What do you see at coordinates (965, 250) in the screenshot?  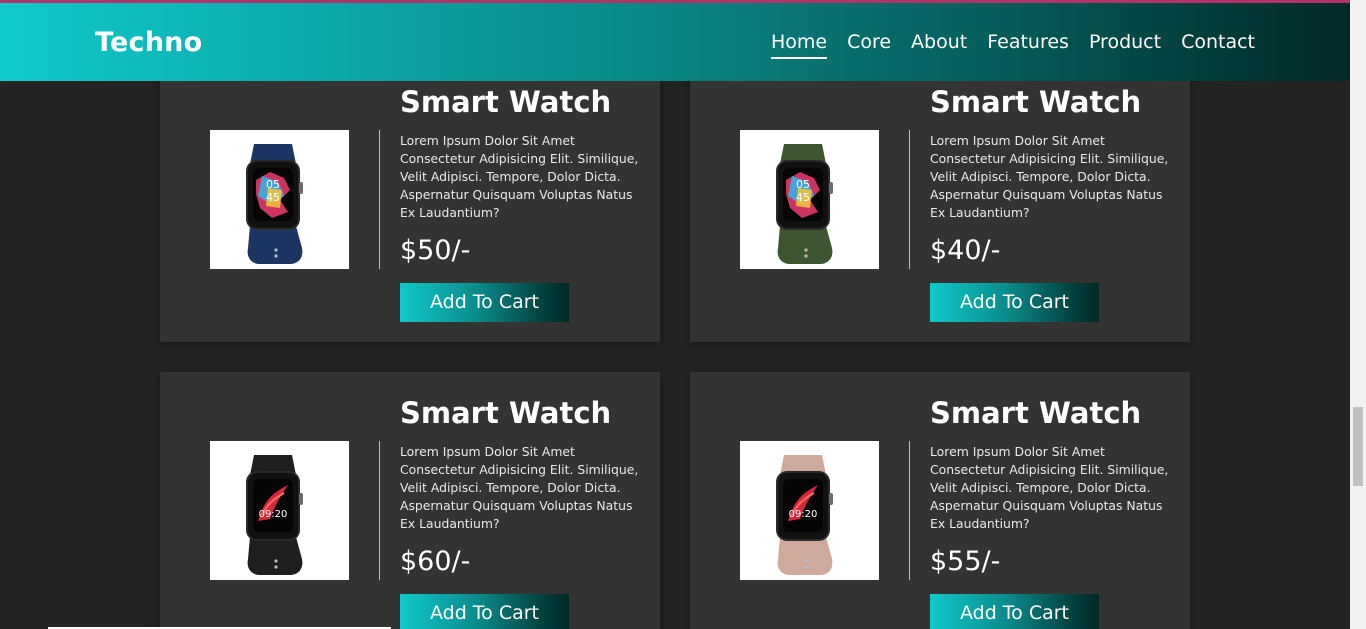 I see `product-price: $40/-` at bounding box center [965, 250].